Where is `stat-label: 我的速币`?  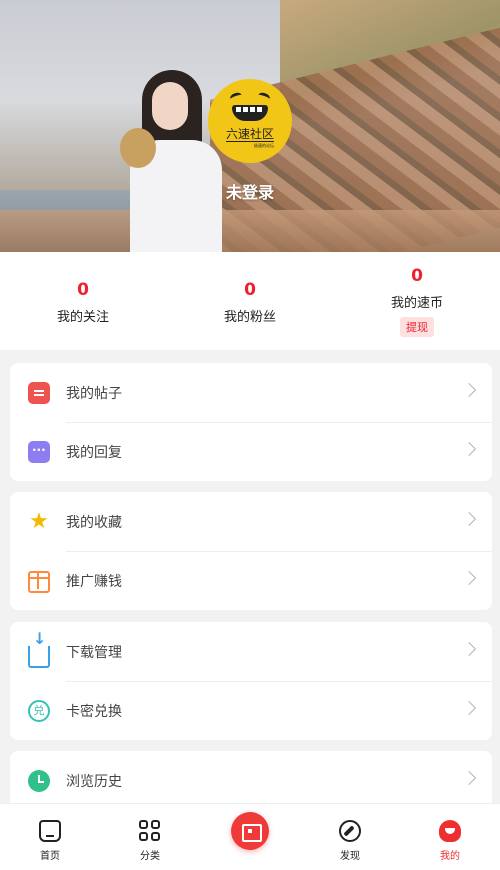 stat-label: 我的速币 is located at coordinates (416, 303).